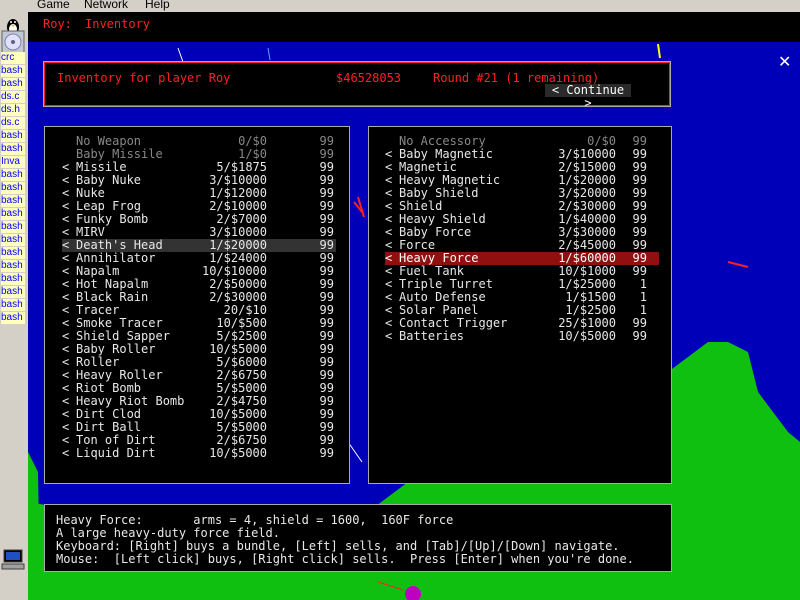 The height and width of the screenshot is (600, 800). Describe the element at coordinates (369, 78) in the screenshot. I see `header-money: $46528053` at that location.